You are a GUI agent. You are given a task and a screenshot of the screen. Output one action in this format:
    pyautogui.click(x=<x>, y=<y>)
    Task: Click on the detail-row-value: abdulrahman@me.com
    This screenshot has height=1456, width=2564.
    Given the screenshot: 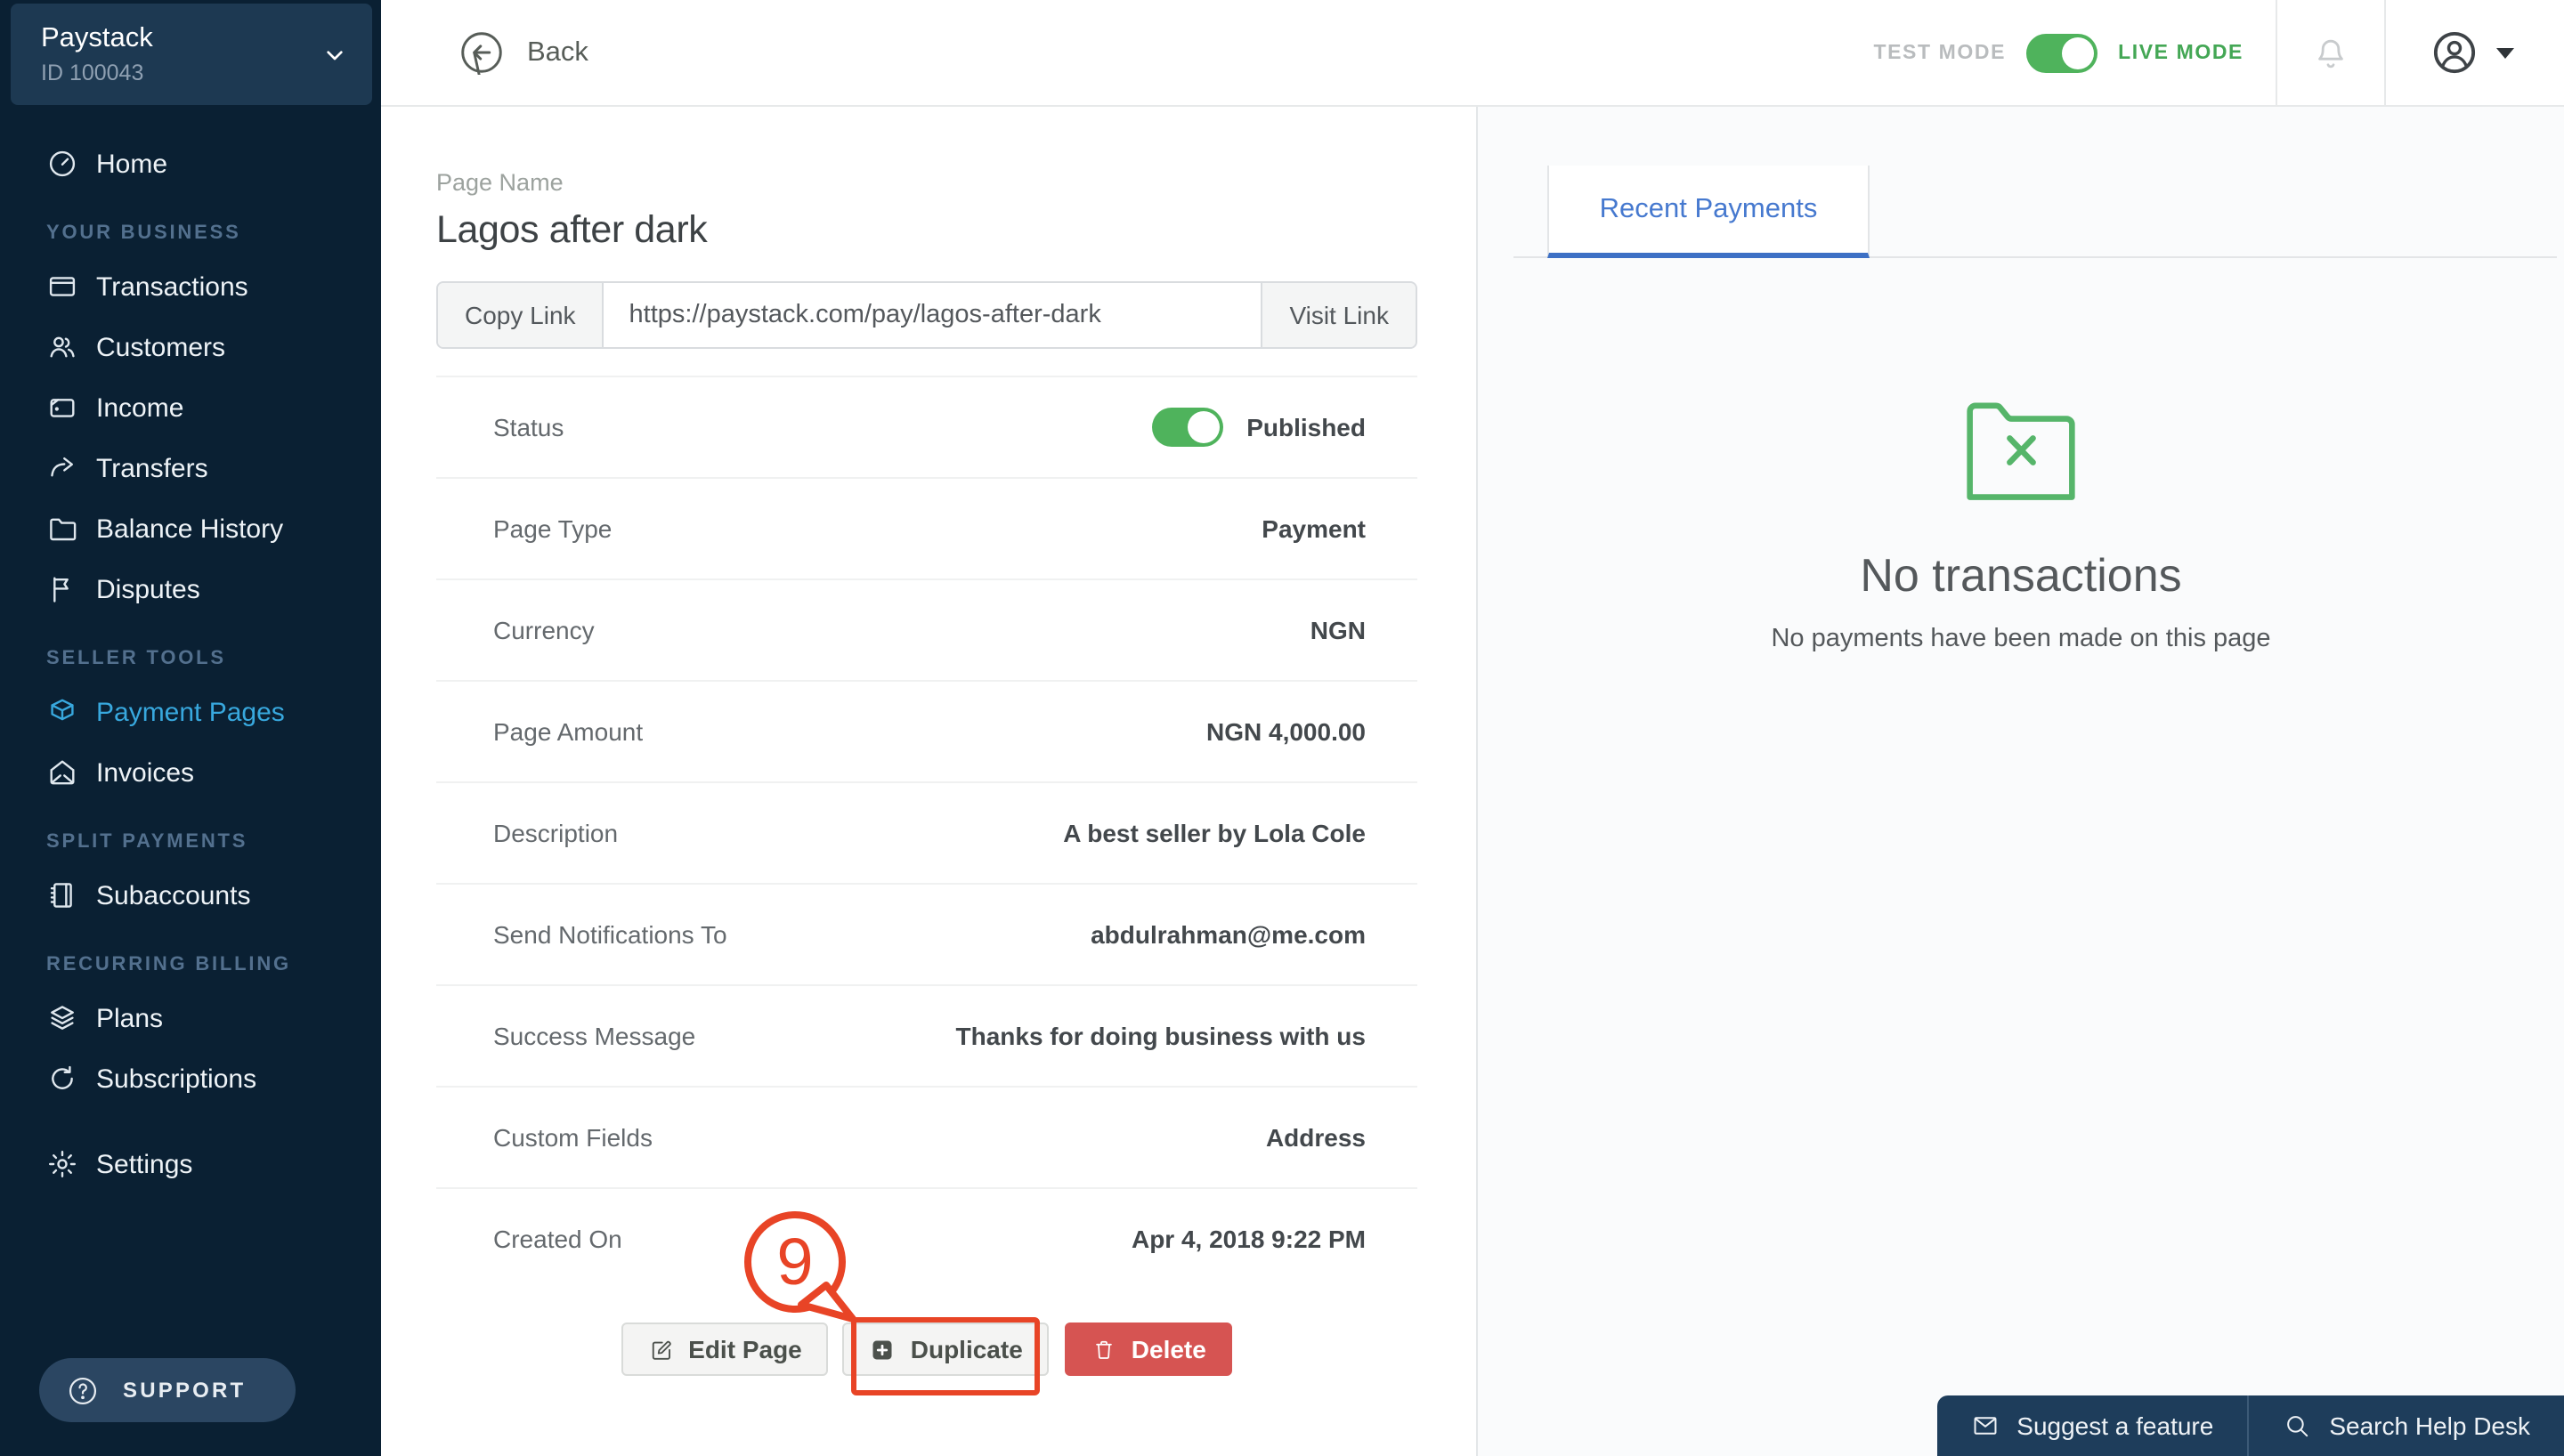 What is the action you would take?
    pyautogui.click(x=1228, y=934)
    